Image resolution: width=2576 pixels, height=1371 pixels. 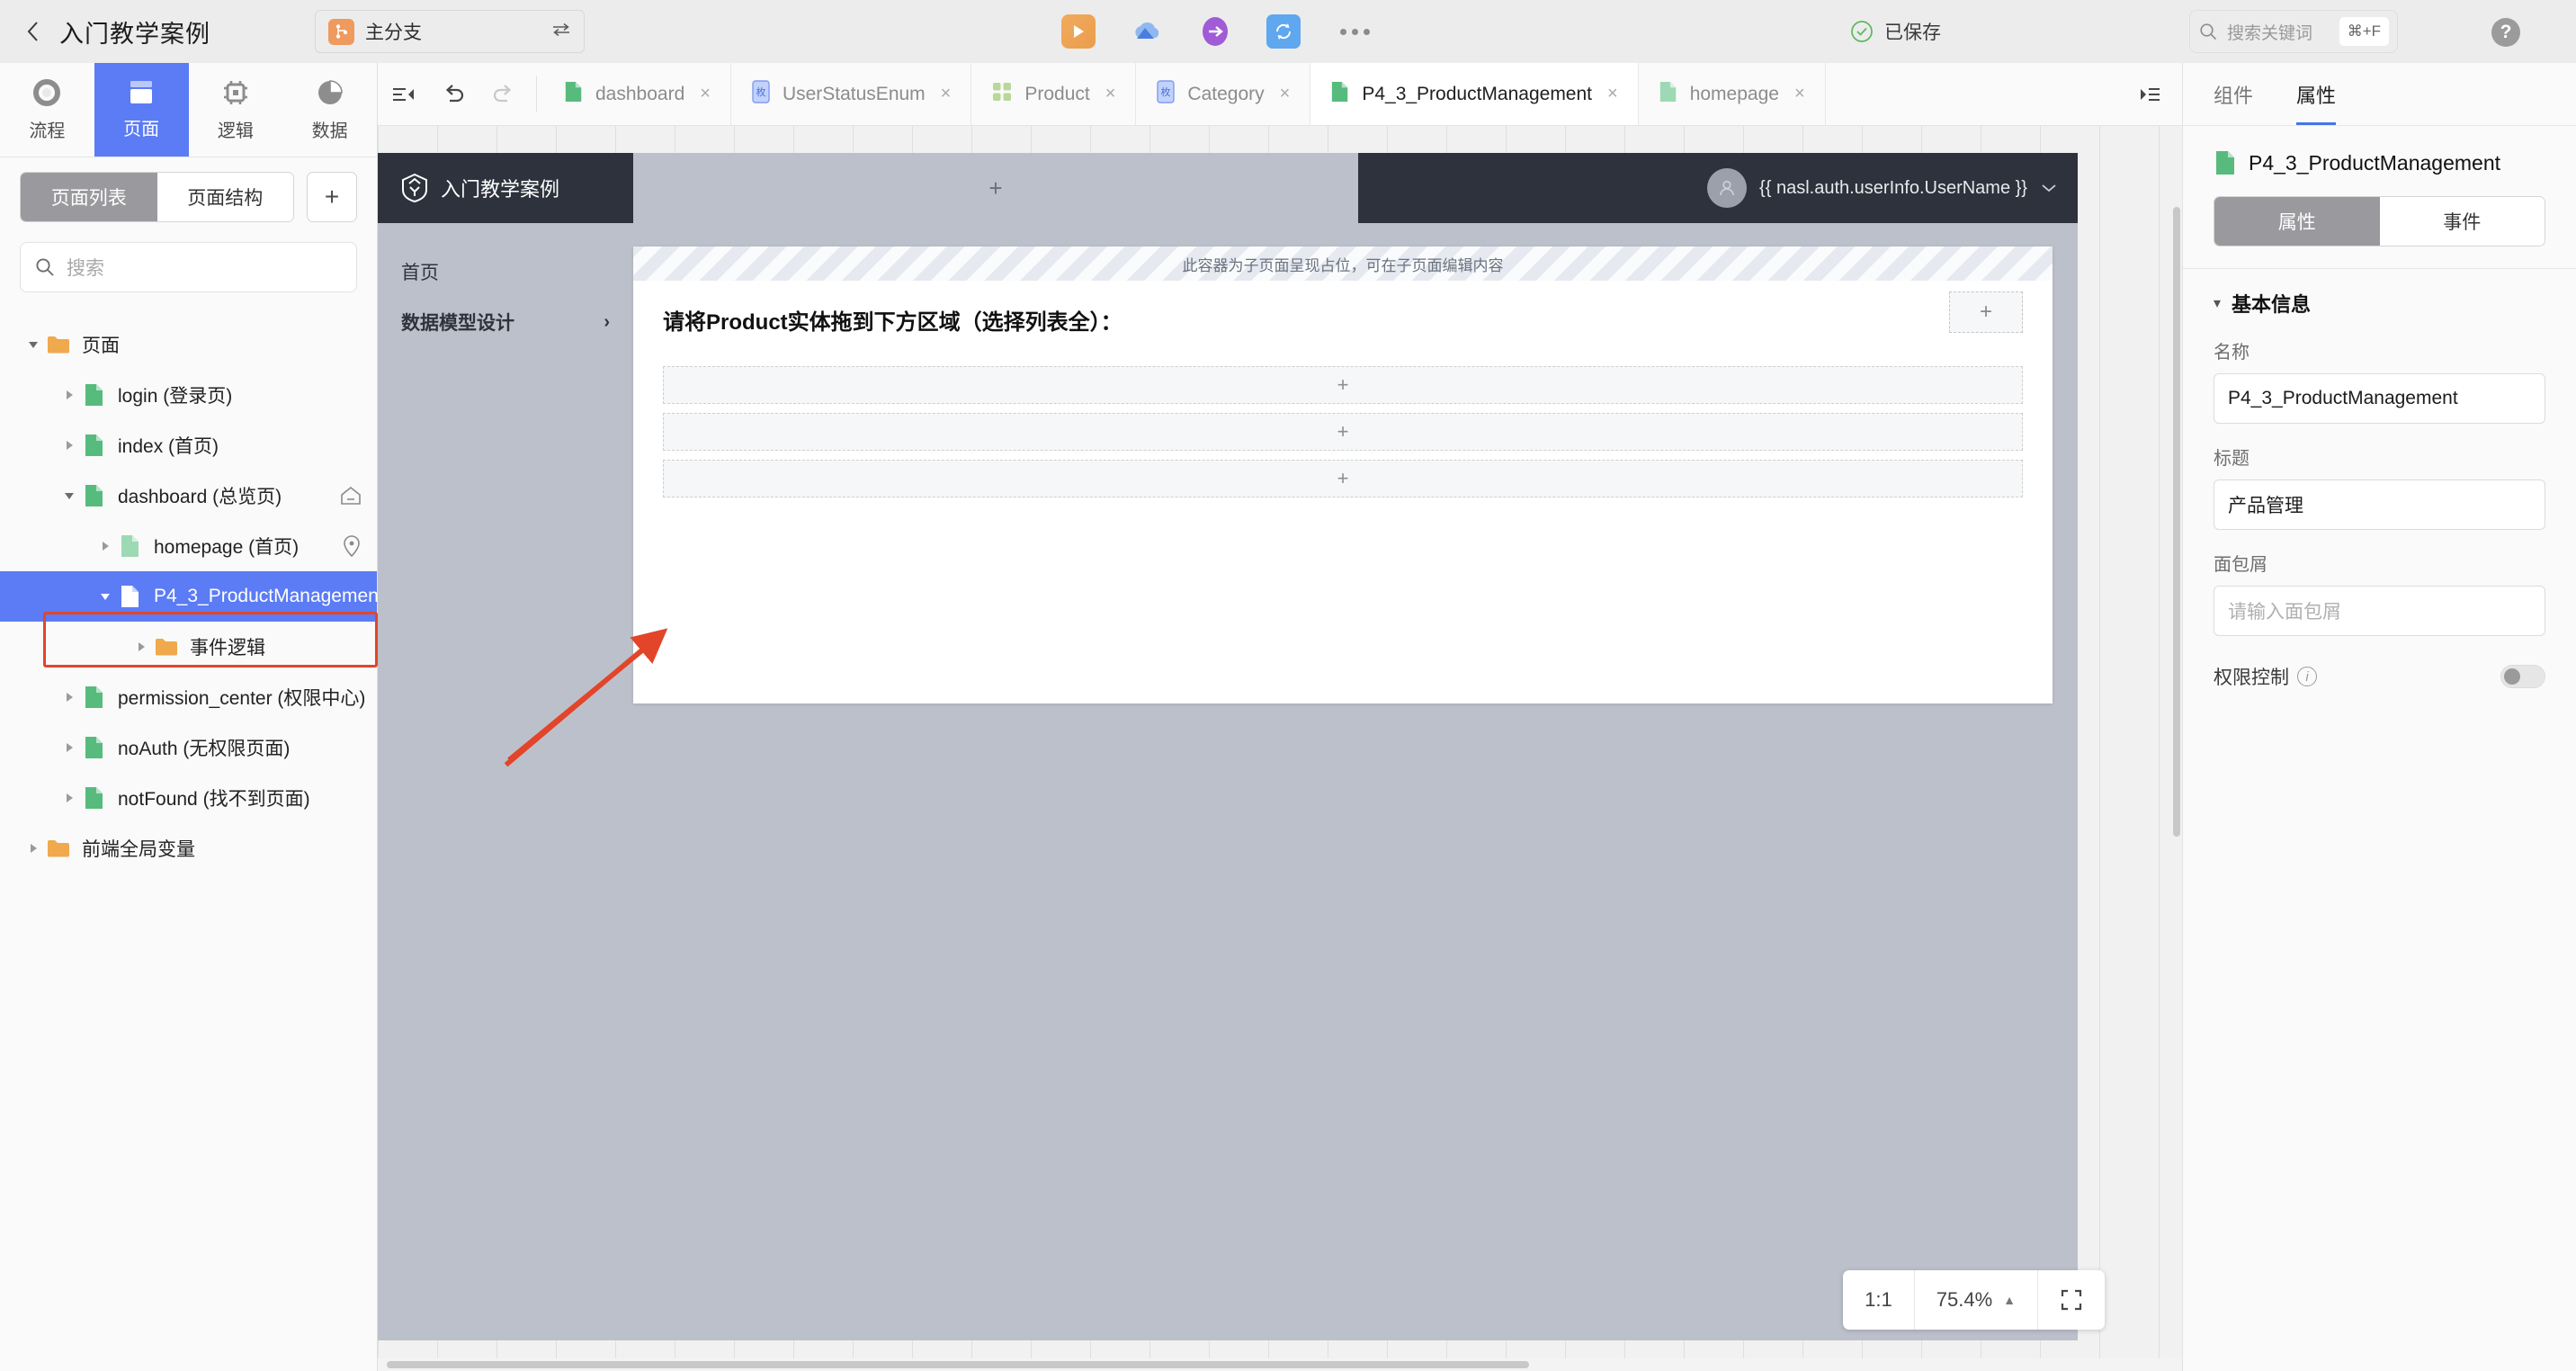 I want to click on zoom-level-selector: 75.4% ▲, so click(x=1977, y=1300).